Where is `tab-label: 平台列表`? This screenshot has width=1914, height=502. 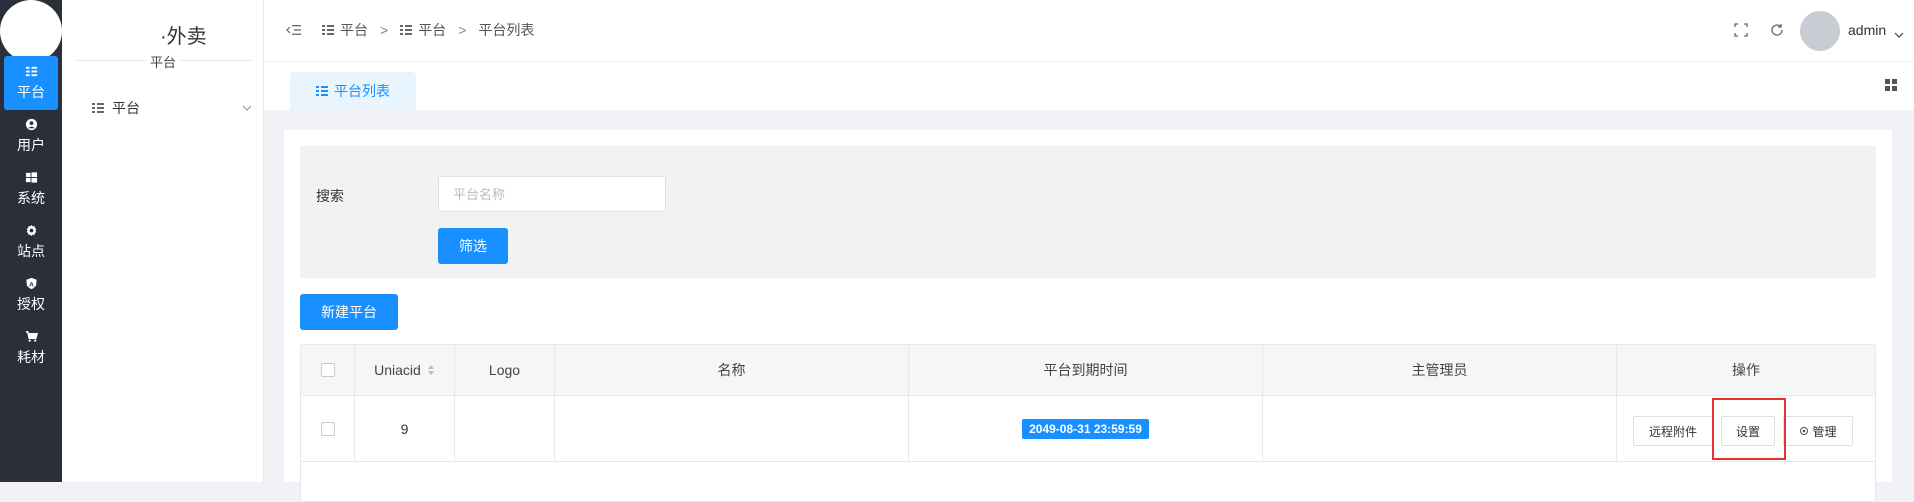 tab-label: 平台列表 is located at coordinates (362, 91).